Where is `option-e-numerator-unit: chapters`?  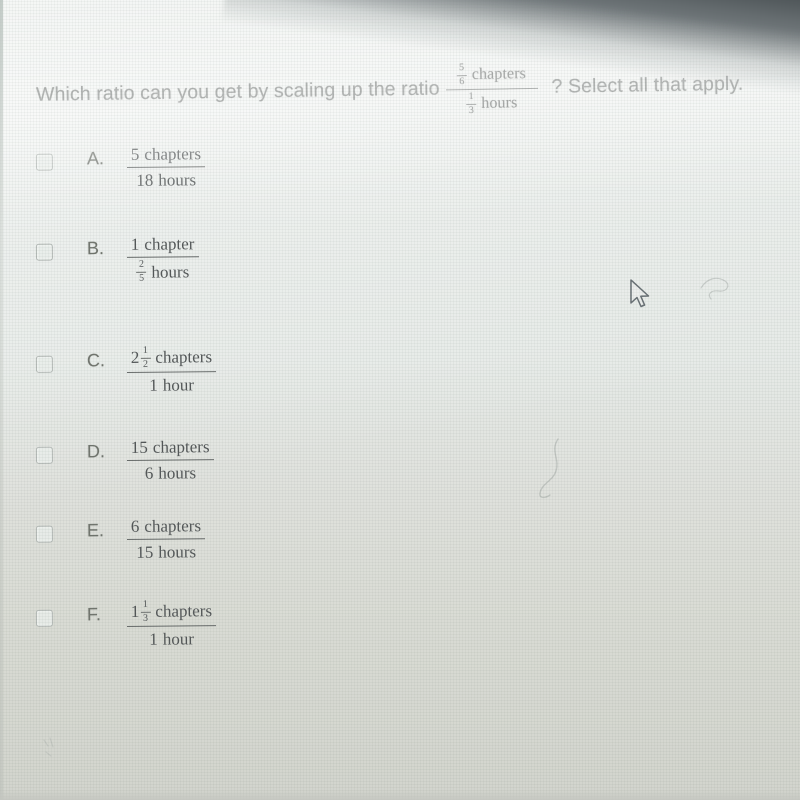
option-e-numerator-unit: chapters is located at coordinates (173, 526).